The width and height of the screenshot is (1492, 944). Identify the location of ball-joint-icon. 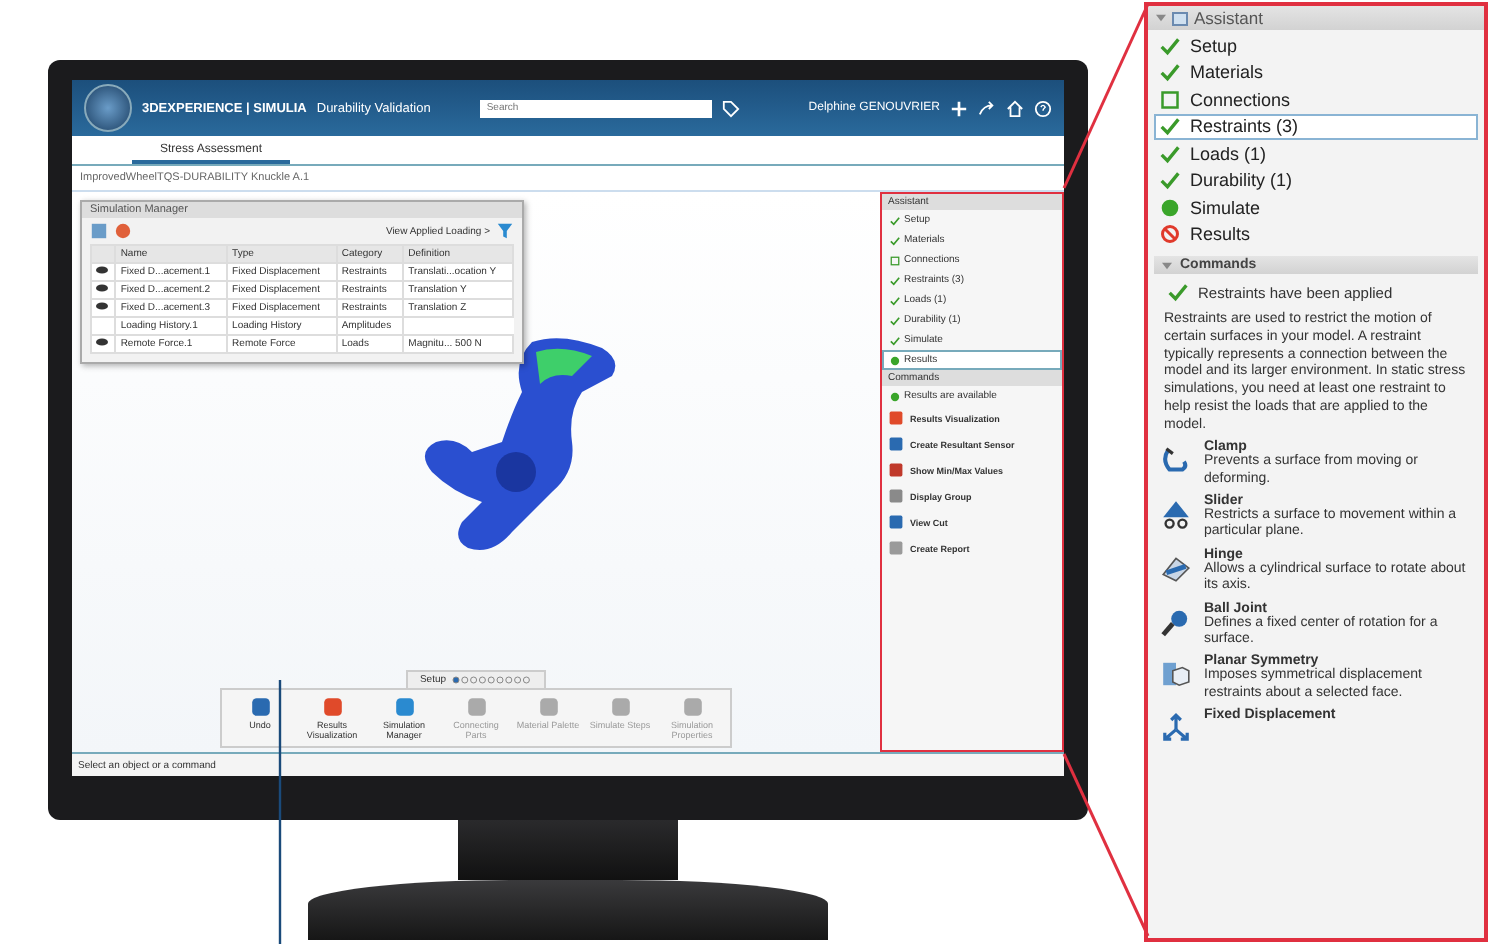
(1176, 621).